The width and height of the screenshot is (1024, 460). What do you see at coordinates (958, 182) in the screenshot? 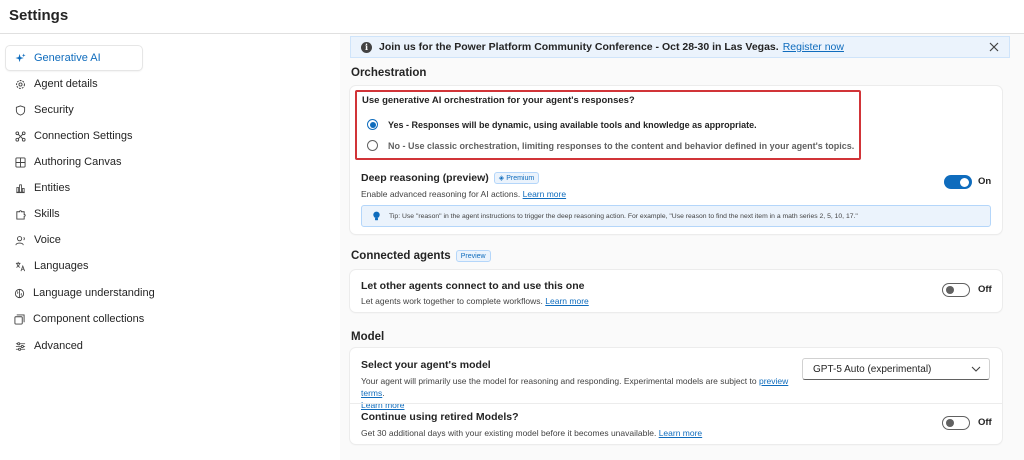
I see `deep-reasoning-toggle` at bounding box center [958, 182].